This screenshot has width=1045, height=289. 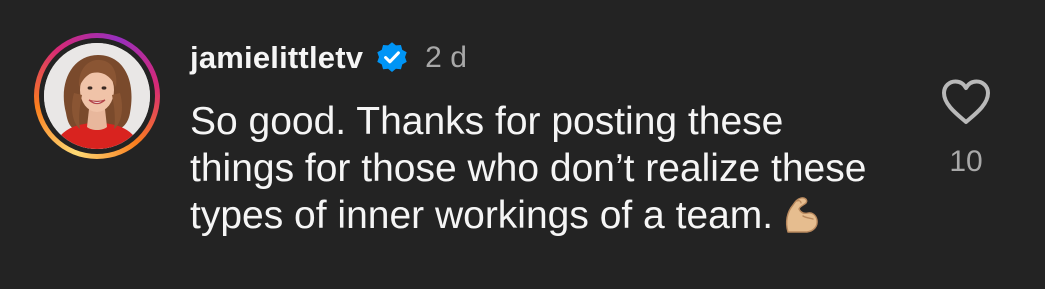 What do you see at coordinates (446, 57) in the screenshot?
I see `comment-timestamp: 2 d` at bounding box center [446, 57].